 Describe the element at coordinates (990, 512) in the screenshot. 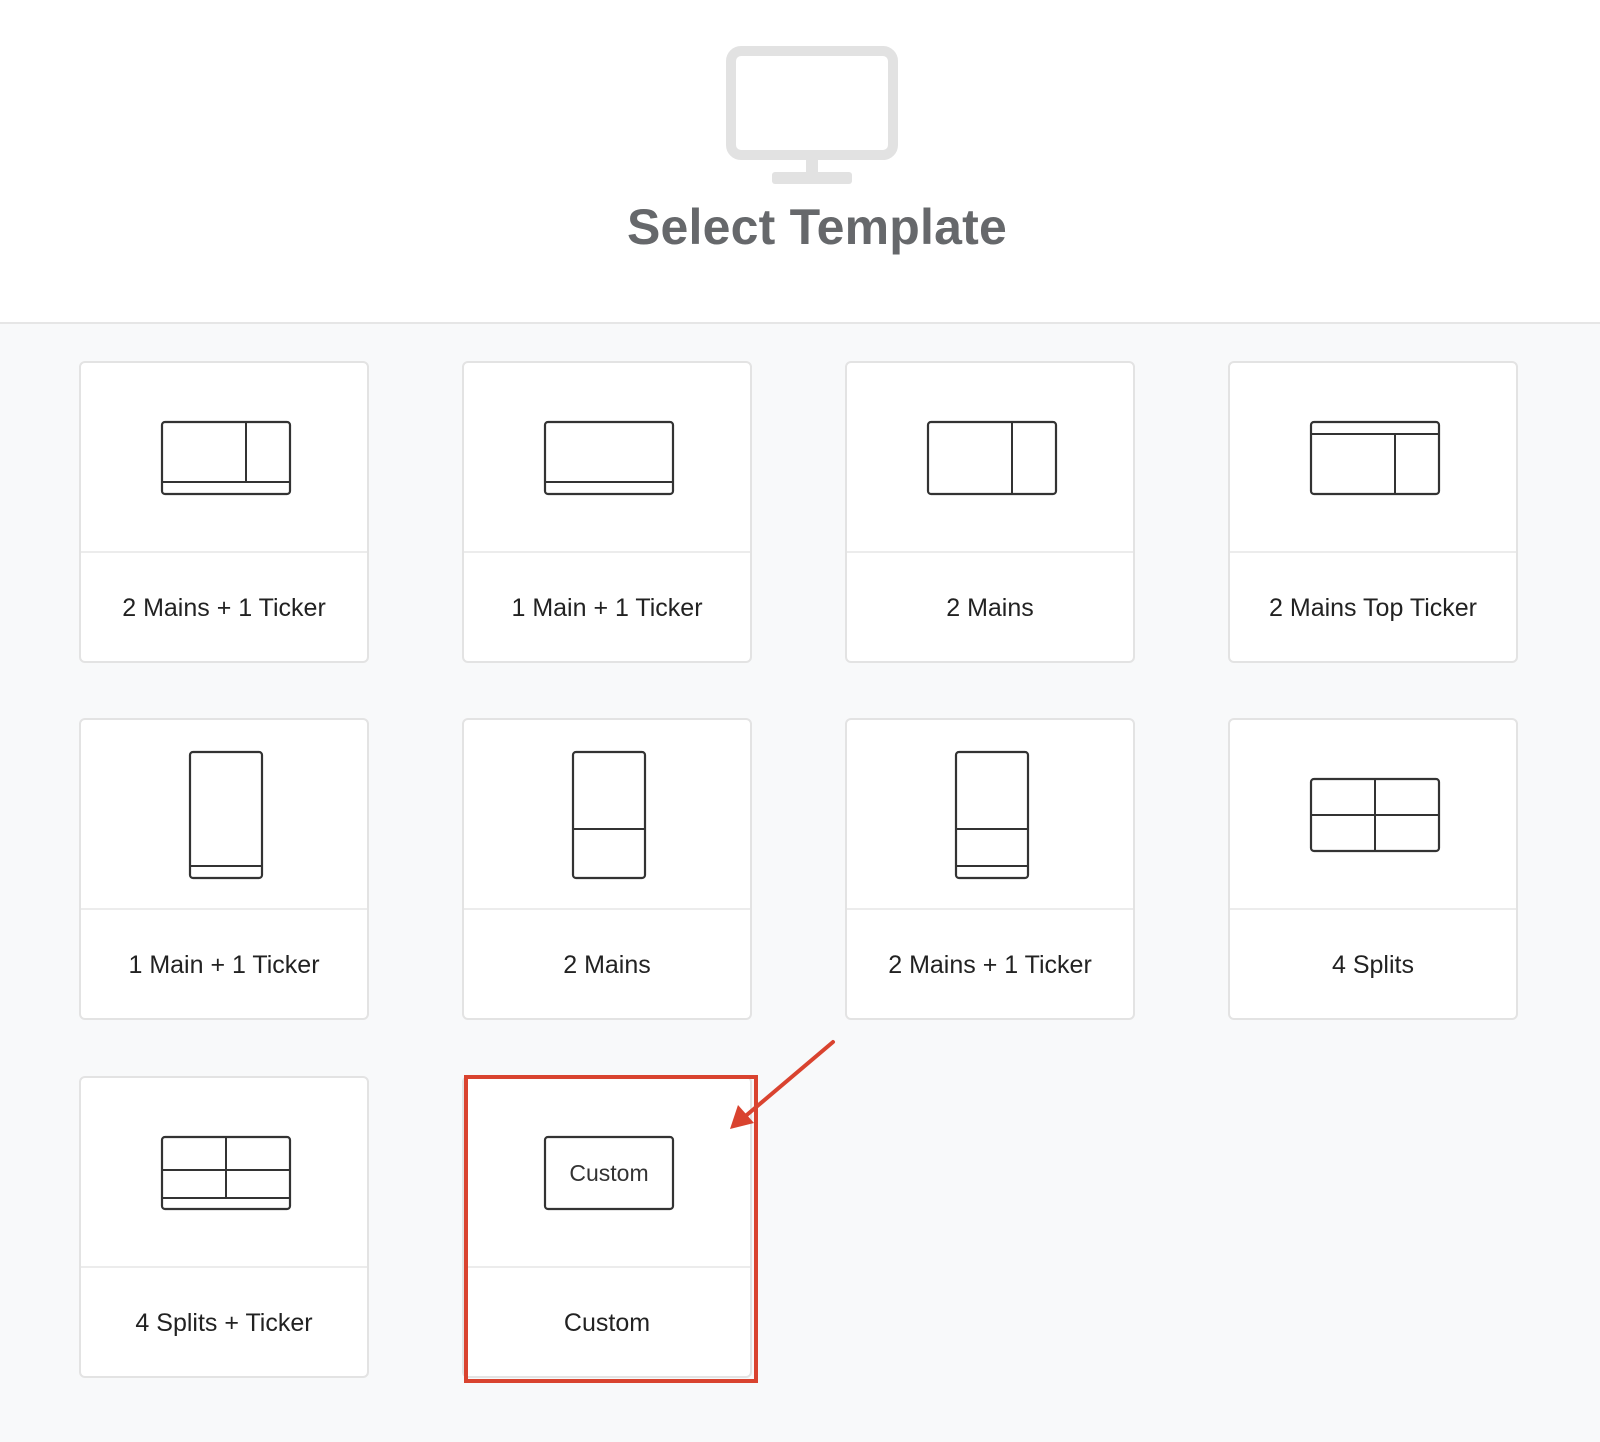

I see `template-card-2-mains: 2 Mains` at that location.